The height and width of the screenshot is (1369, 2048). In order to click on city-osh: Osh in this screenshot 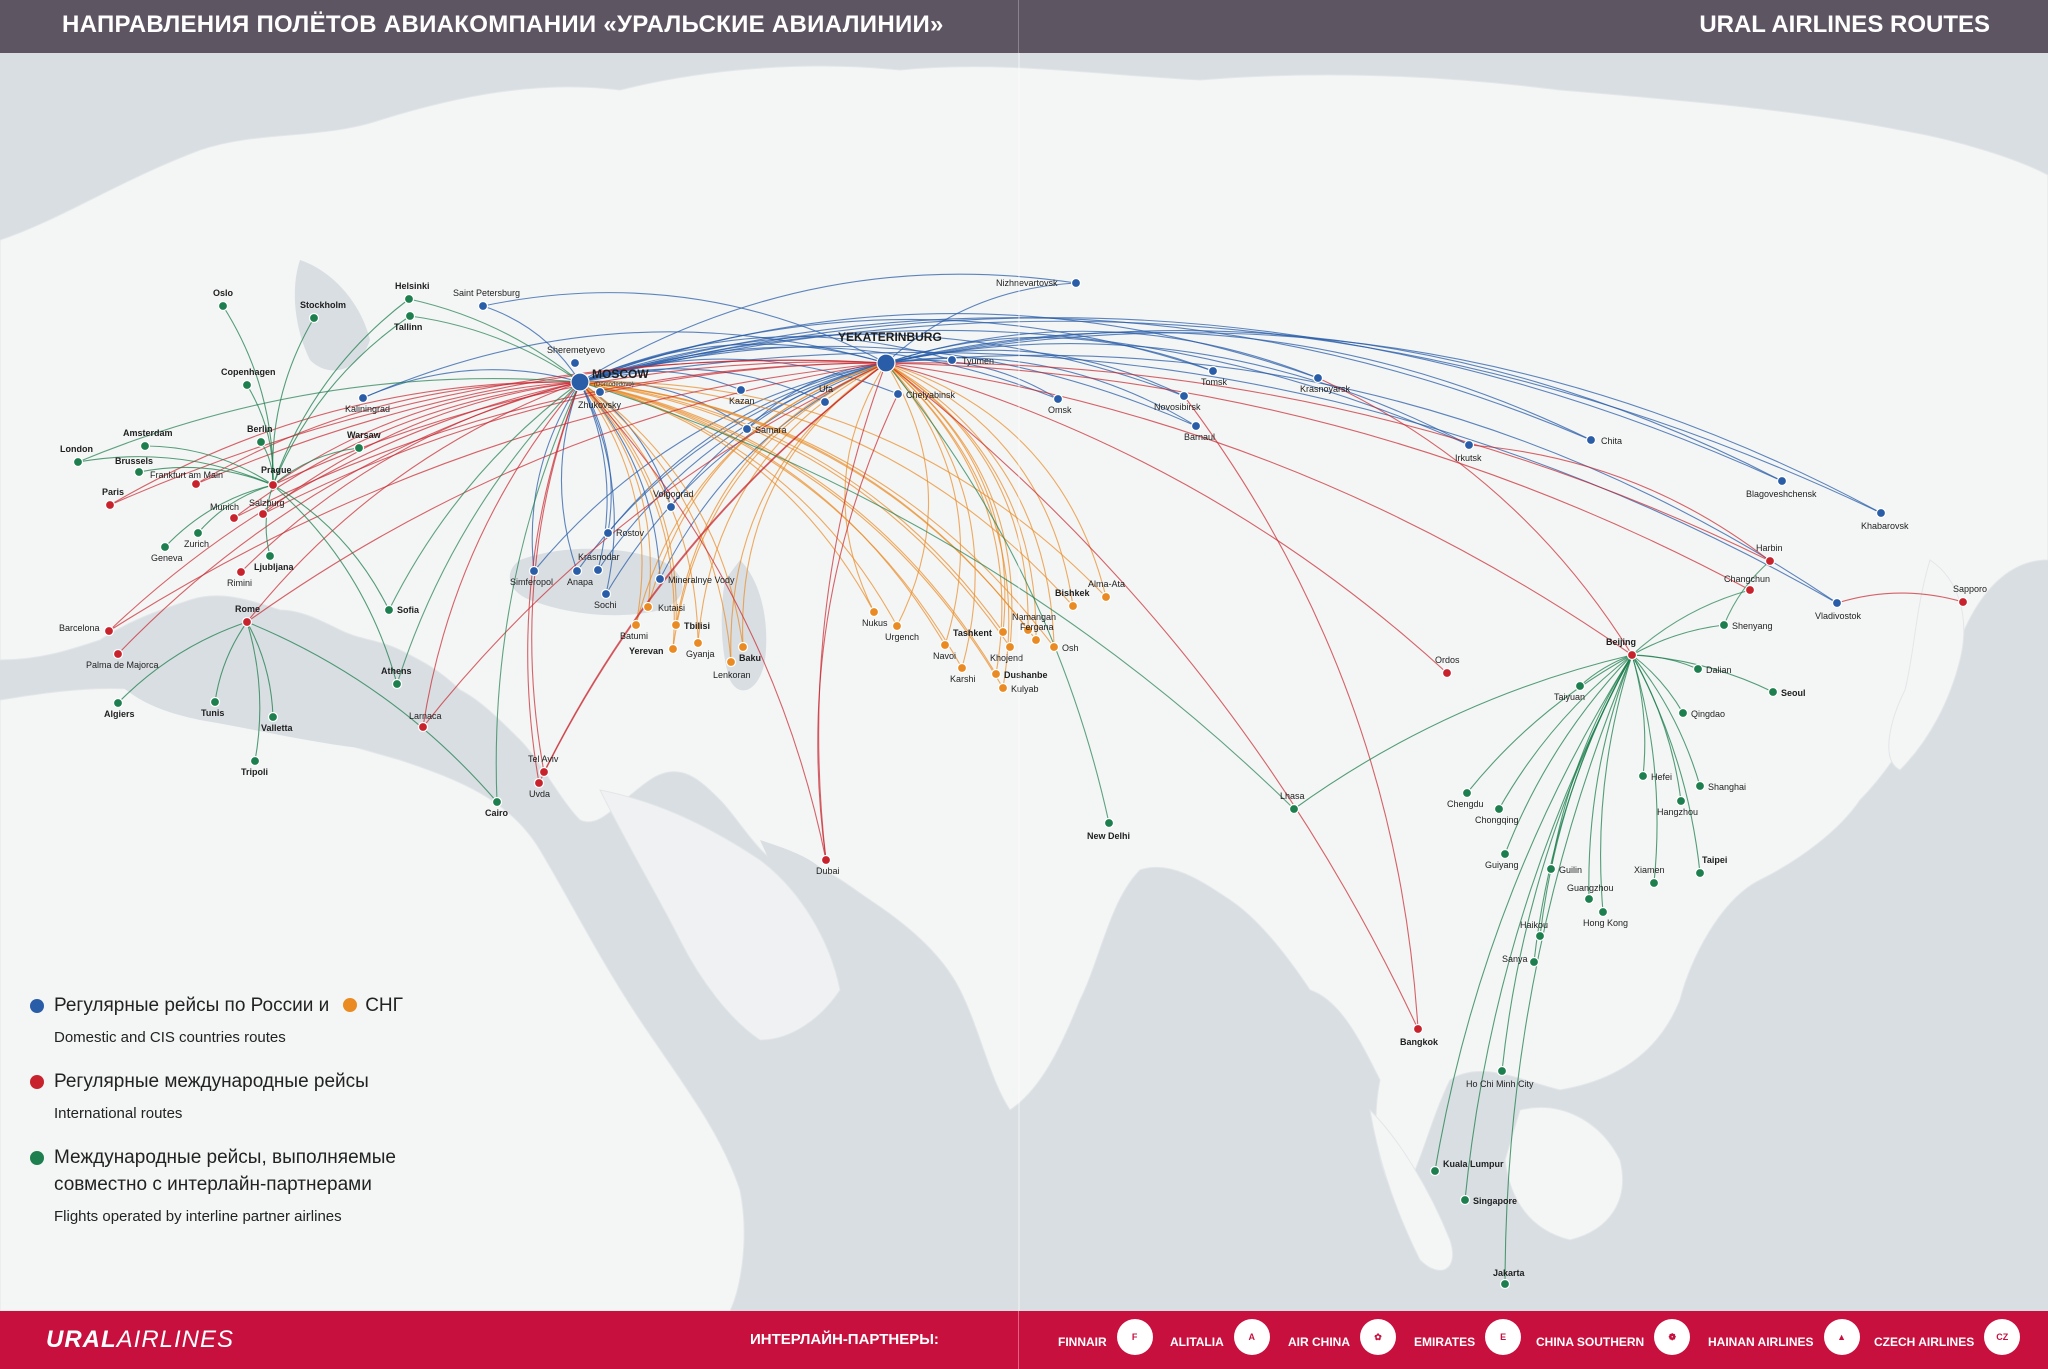, I will do `click(1063, 647)`.